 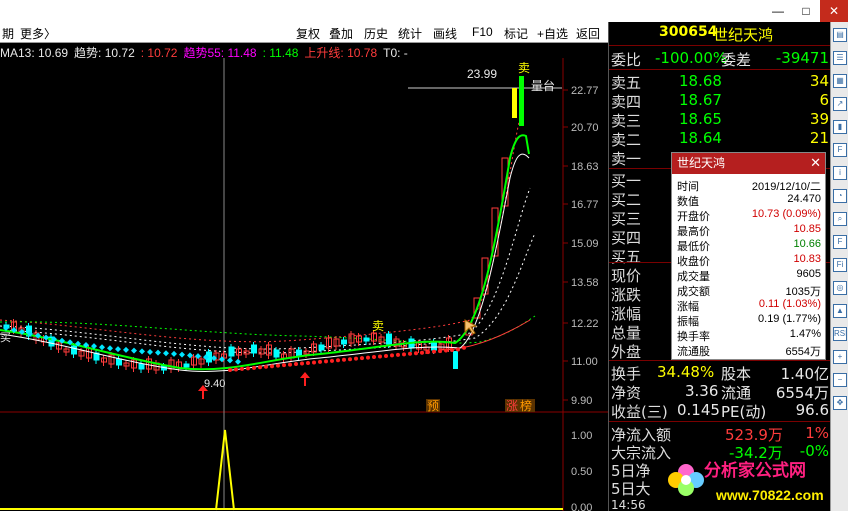 What do you see at coordinates (720, 59) in the screenshot?
I see `weibi-row: 委比 -100.00% 委差 -39471` at bounding box center [720, 59].